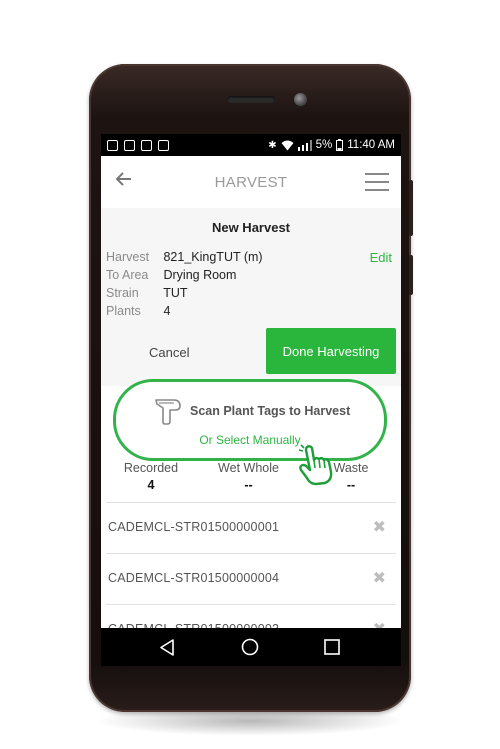  I want to click on harvest-heading: New Harvest, so click(251, 227).